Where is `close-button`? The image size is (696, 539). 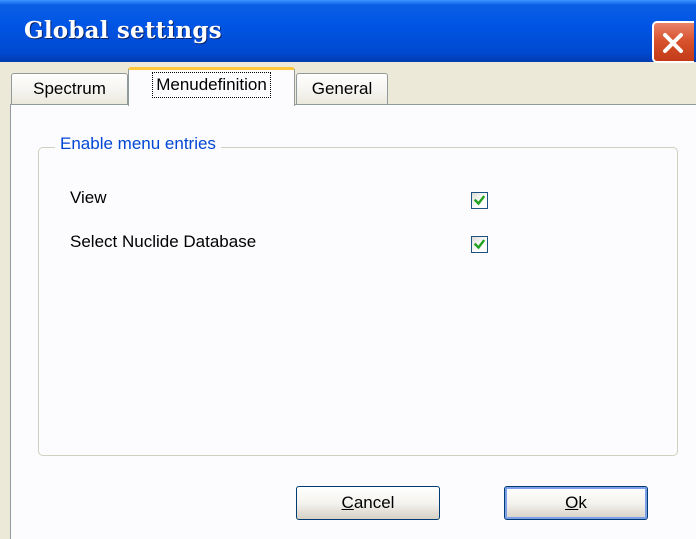
close-button is located at coordinates (673, 42).